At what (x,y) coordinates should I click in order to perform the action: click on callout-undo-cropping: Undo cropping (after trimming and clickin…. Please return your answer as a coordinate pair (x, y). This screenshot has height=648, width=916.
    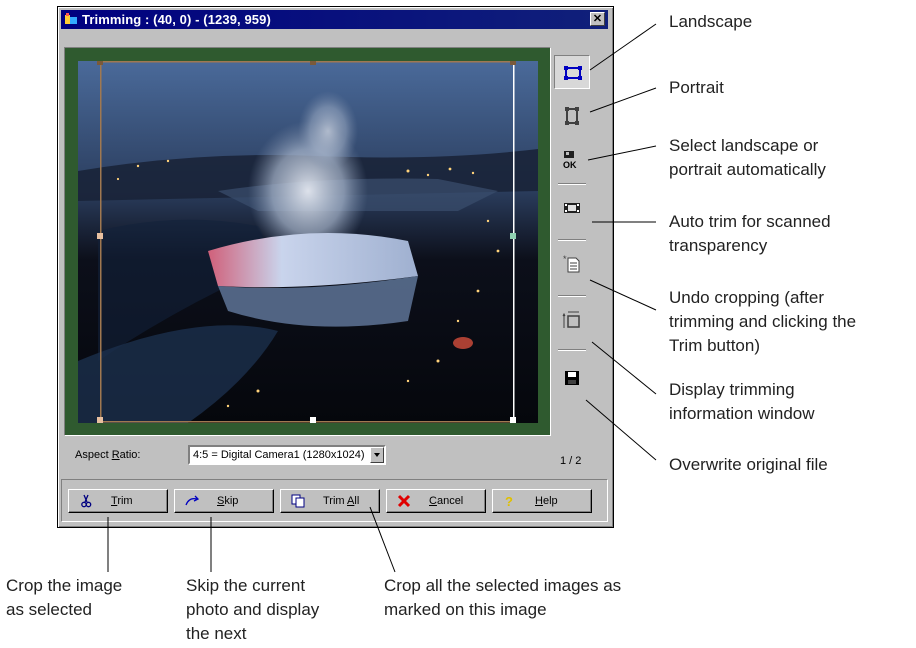
    Looking at the image, I should click on (763, 321).